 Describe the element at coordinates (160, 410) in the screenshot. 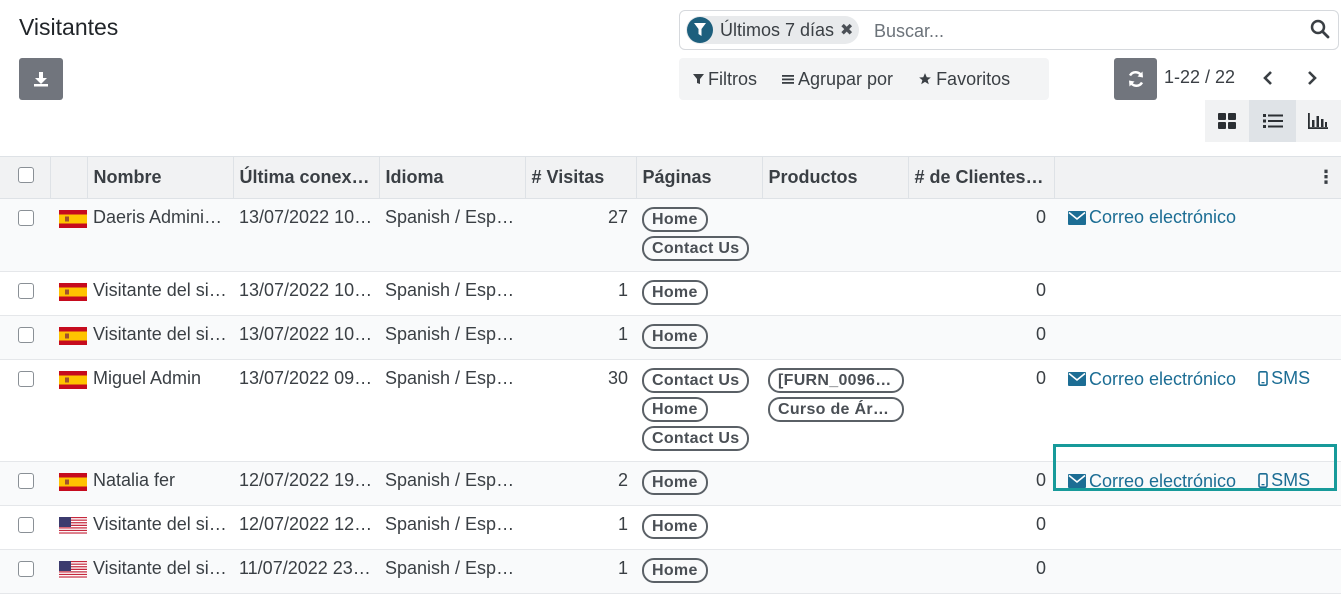

I see `visitor-name: Miguel Admin` at that location.